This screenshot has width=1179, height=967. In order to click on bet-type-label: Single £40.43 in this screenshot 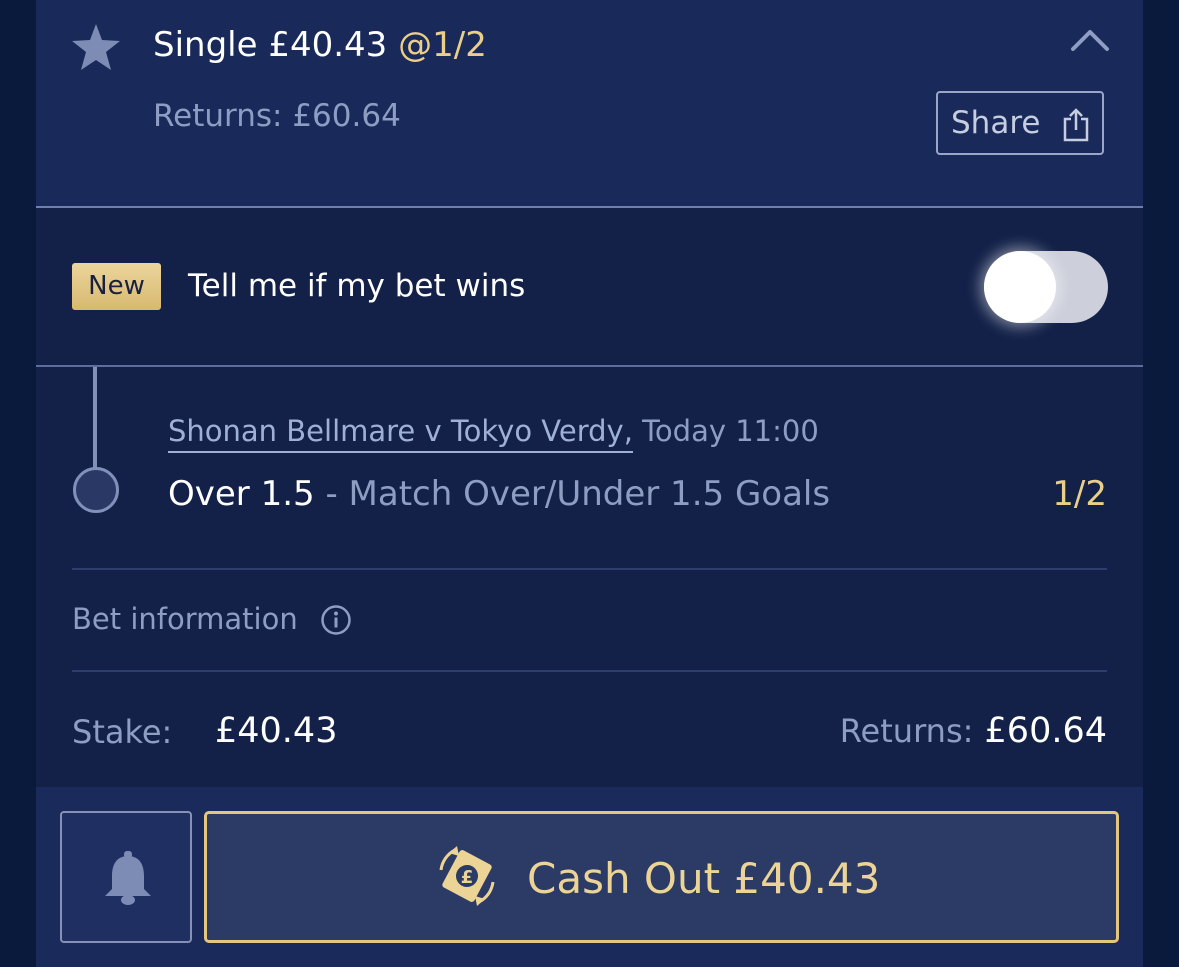, I will do `click(270, 45)`.